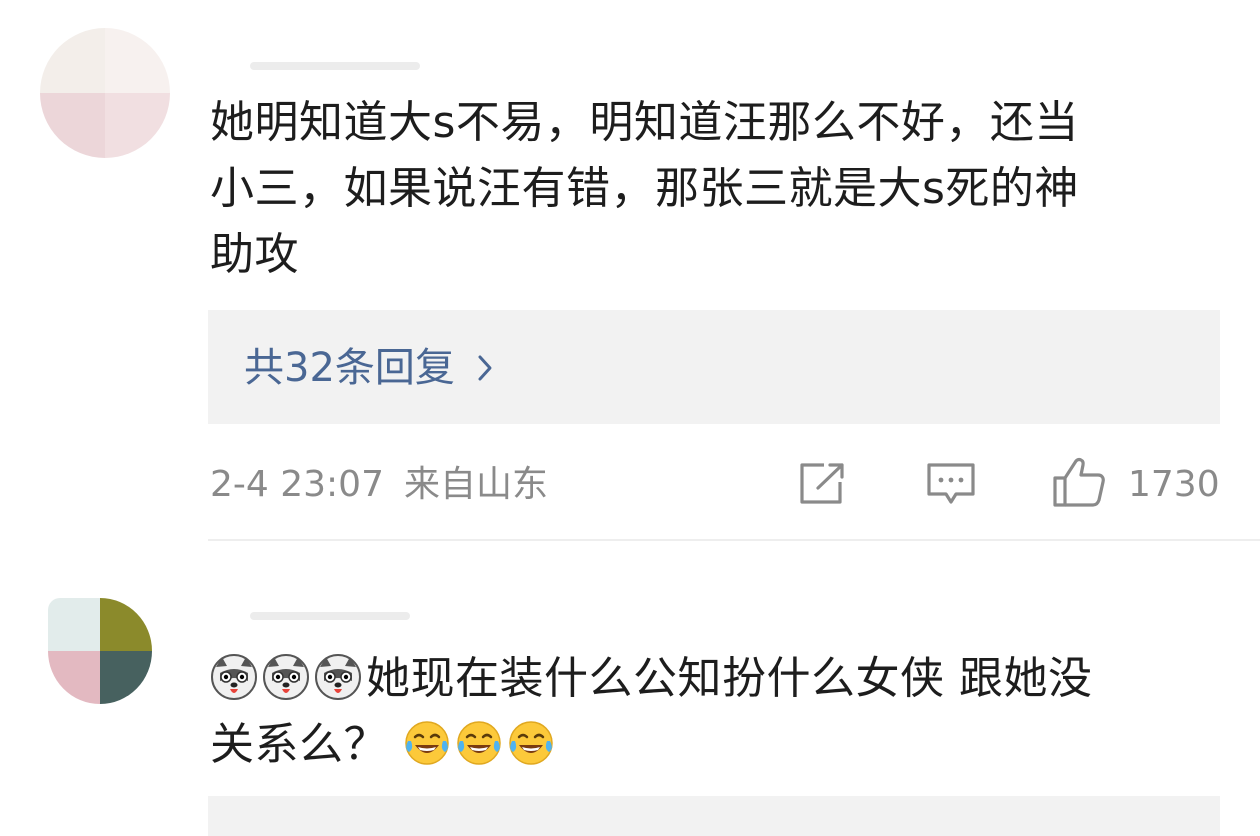 Image resolution: width=1260 pixels, height=836 pixels. Describe the element at coordinates (644, 188) in the screenshot. I see `comment-text-line: 小三，如果说汪有错，那张三就是大s死的神` at that location.